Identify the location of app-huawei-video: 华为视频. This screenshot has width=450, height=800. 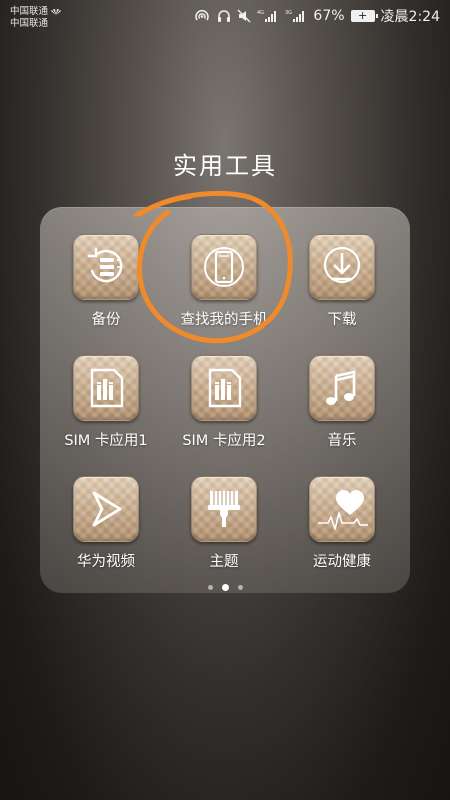
(106, 523).